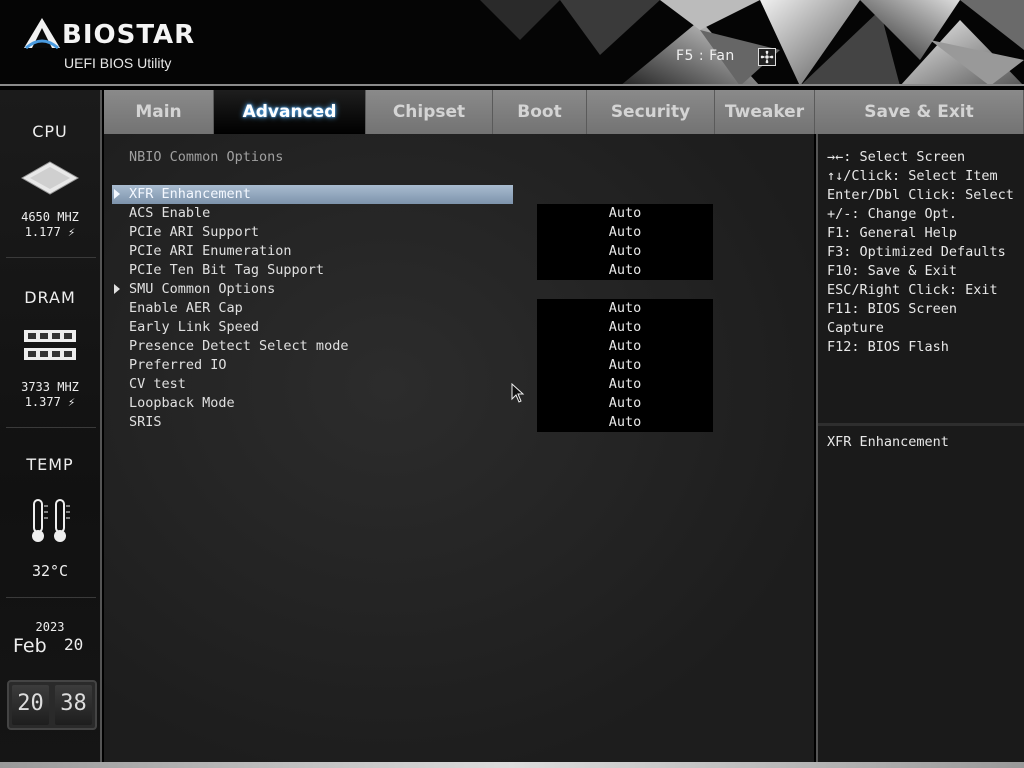  What do you see at coordinates (518, 393) in the screenshot?
I see `mouse-cursor-icon` at bounding box center [518, 393].